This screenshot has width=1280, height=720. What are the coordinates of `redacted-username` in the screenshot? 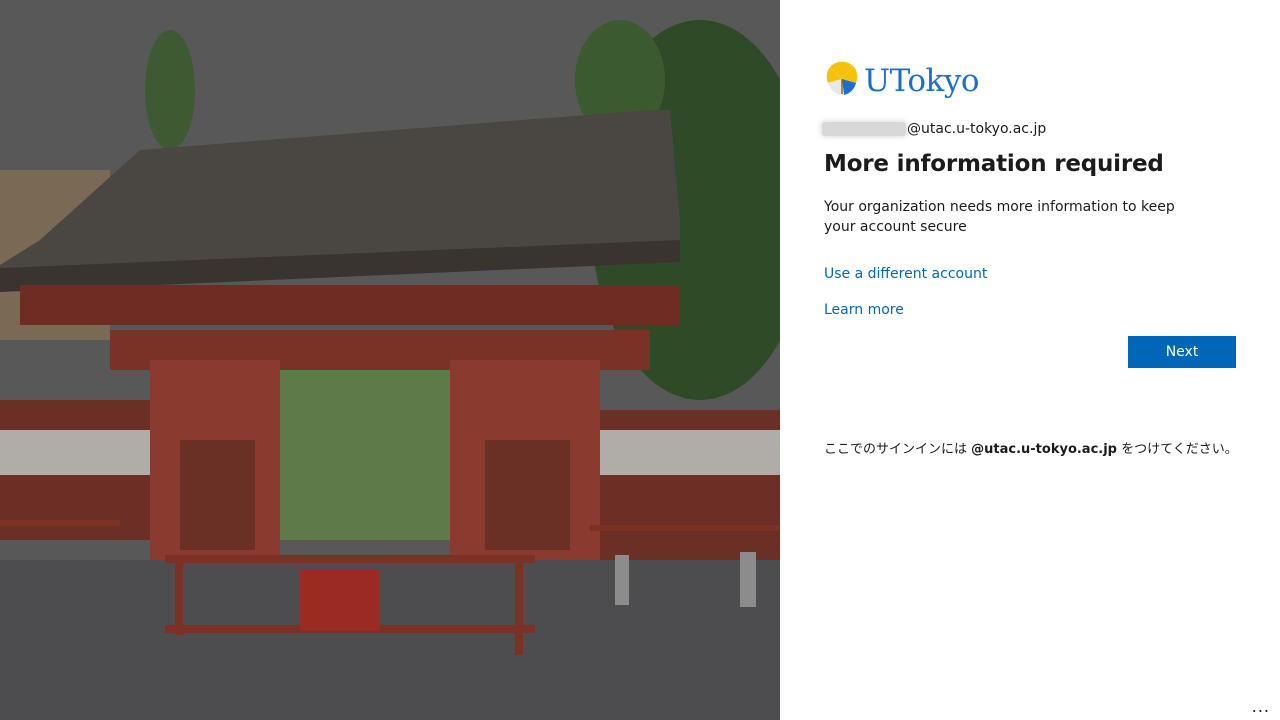 It's located at (864, 129).